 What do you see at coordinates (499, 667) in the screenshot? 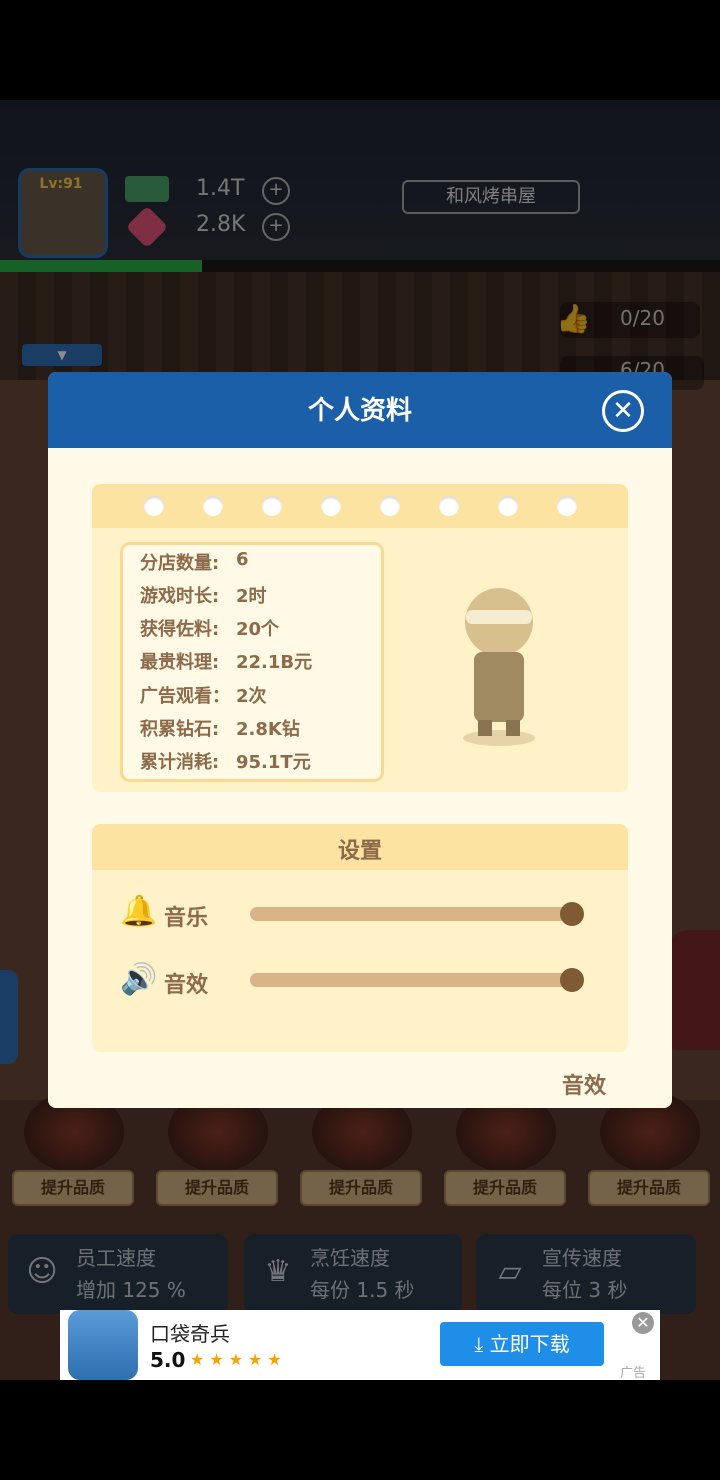
I see `chef-character-silhouette` at bounding box center [499, 667].